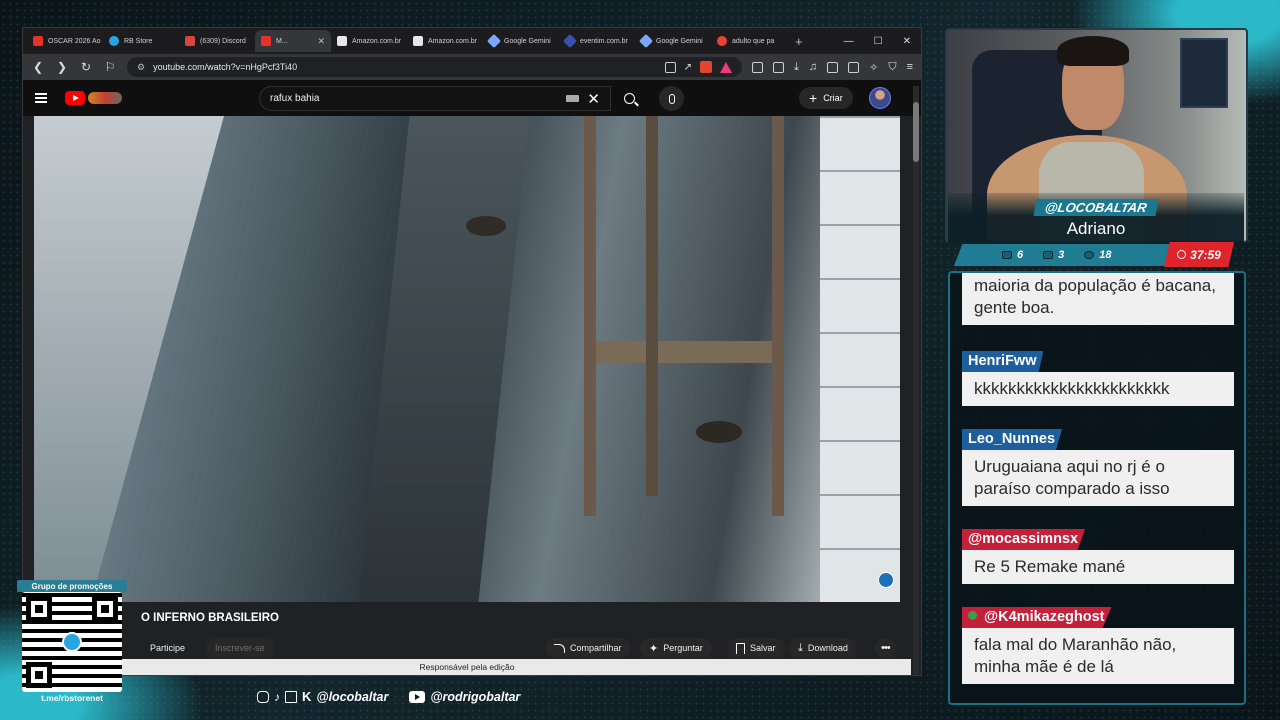  What do you see at coordinates (596, 648) in the screenshot?
I see `share-label: Compartilhar` at bounding box center [596, 648].